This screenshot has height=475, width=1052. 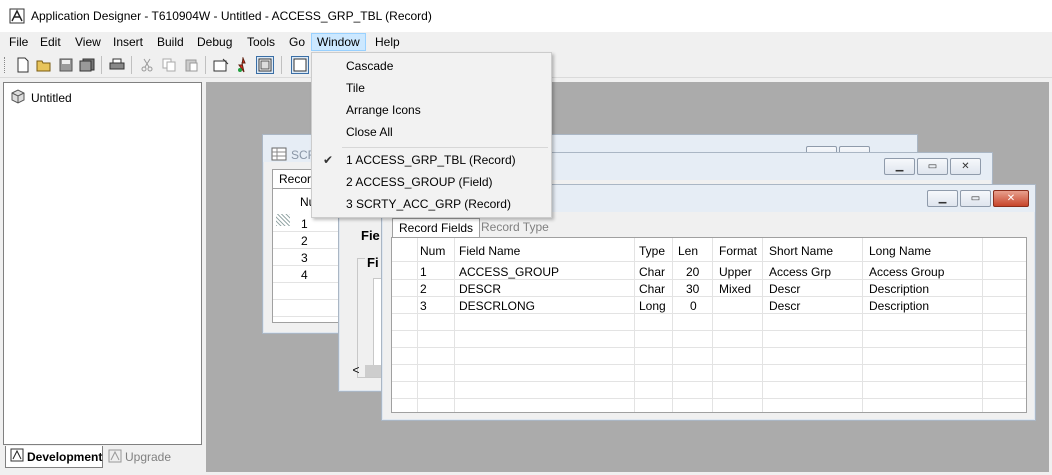 I want to click on menu-view: View, so click(x=88, y=42).